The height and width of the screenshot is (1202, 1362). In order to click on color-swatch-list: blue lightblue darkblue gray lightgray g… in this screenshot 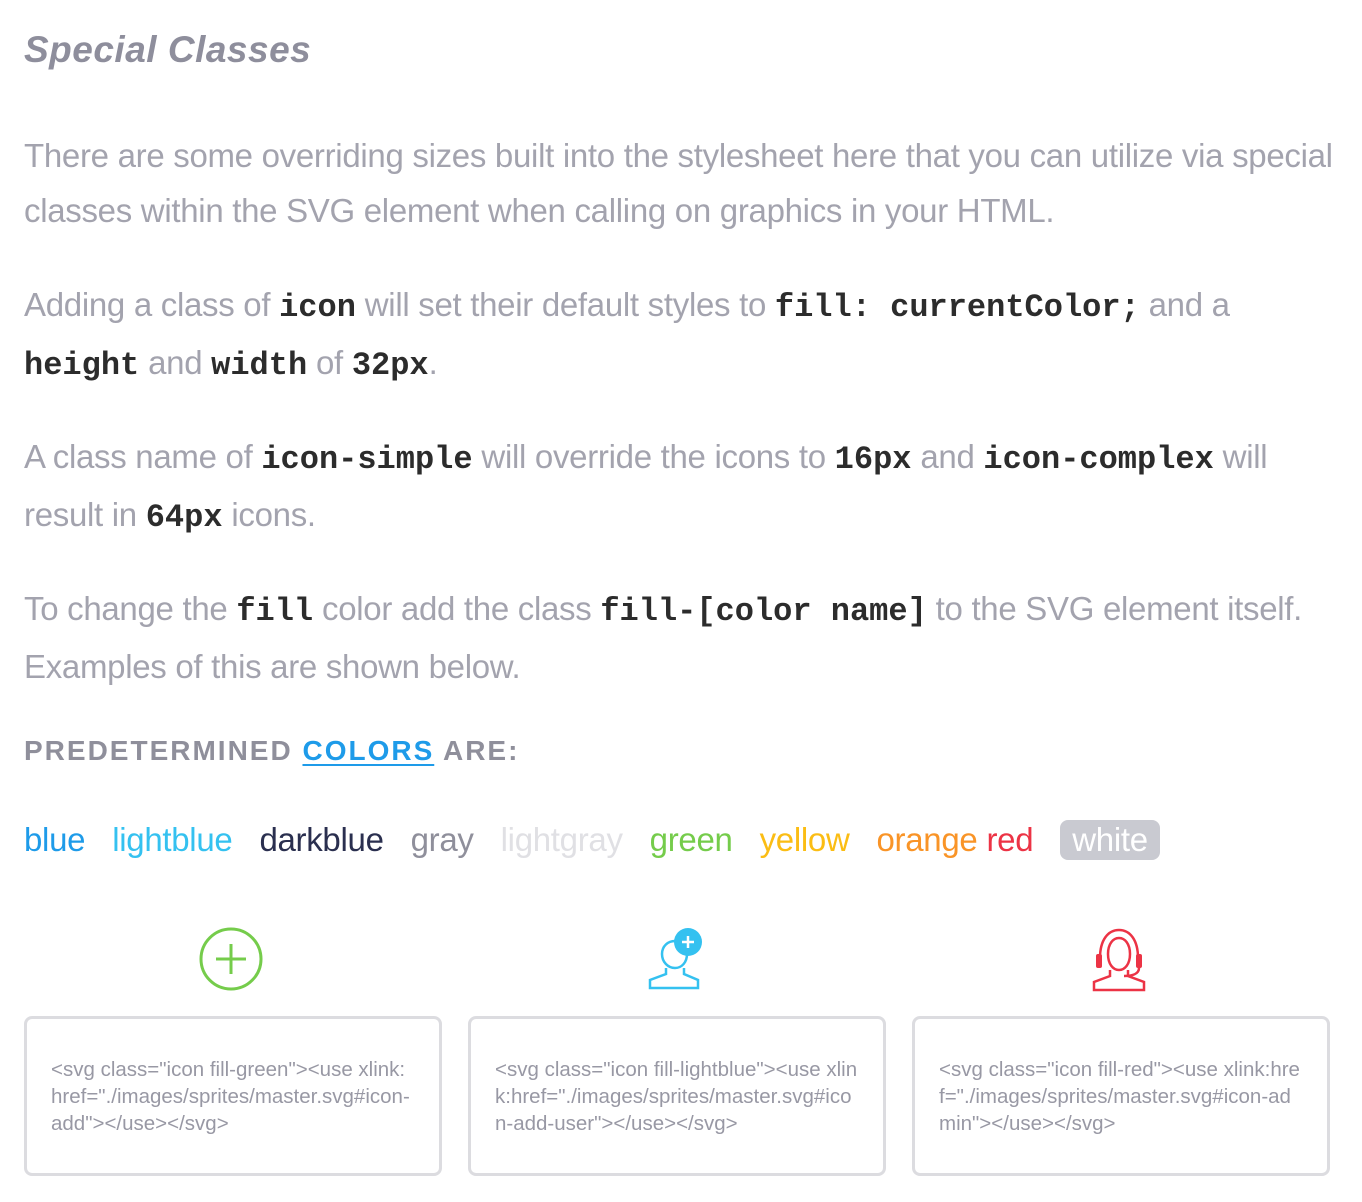, I will do `click(605, 840)`.